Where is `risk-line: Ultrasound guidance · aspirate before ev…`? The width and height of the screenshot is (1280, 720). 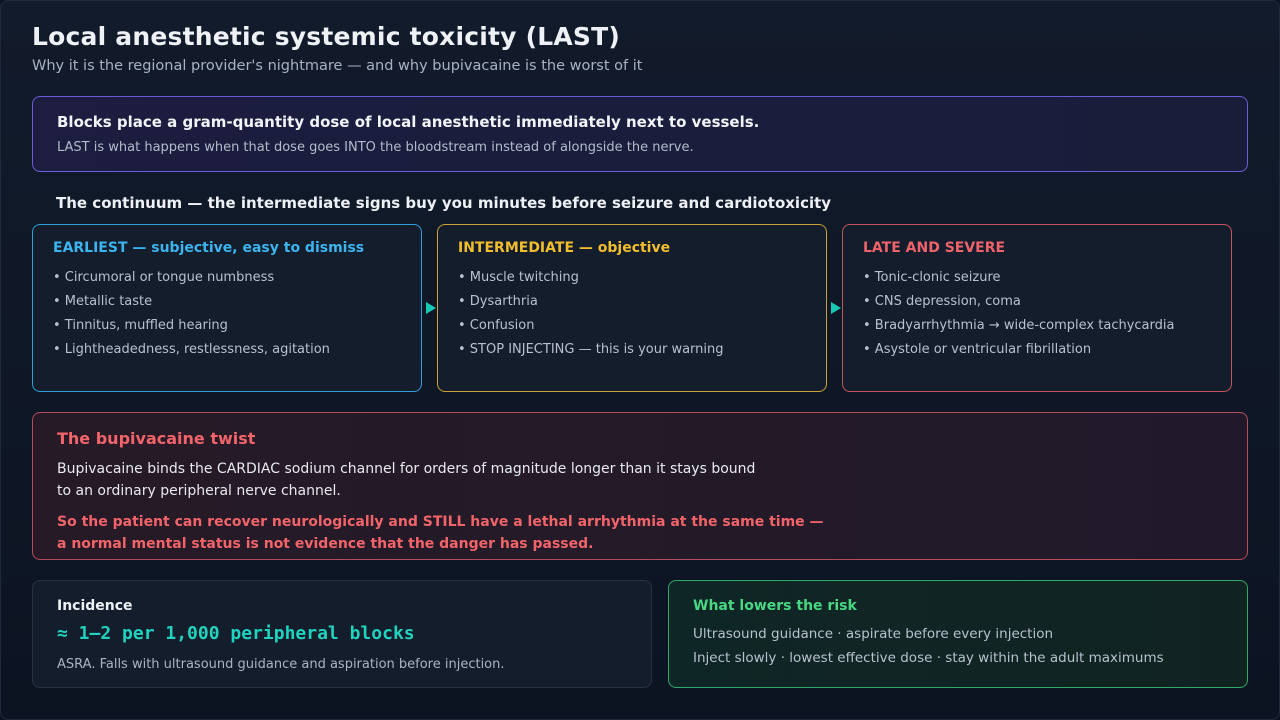 risk-line: Ultrasound guidance · aspirate before ev… is located at coordinates (873, 634).